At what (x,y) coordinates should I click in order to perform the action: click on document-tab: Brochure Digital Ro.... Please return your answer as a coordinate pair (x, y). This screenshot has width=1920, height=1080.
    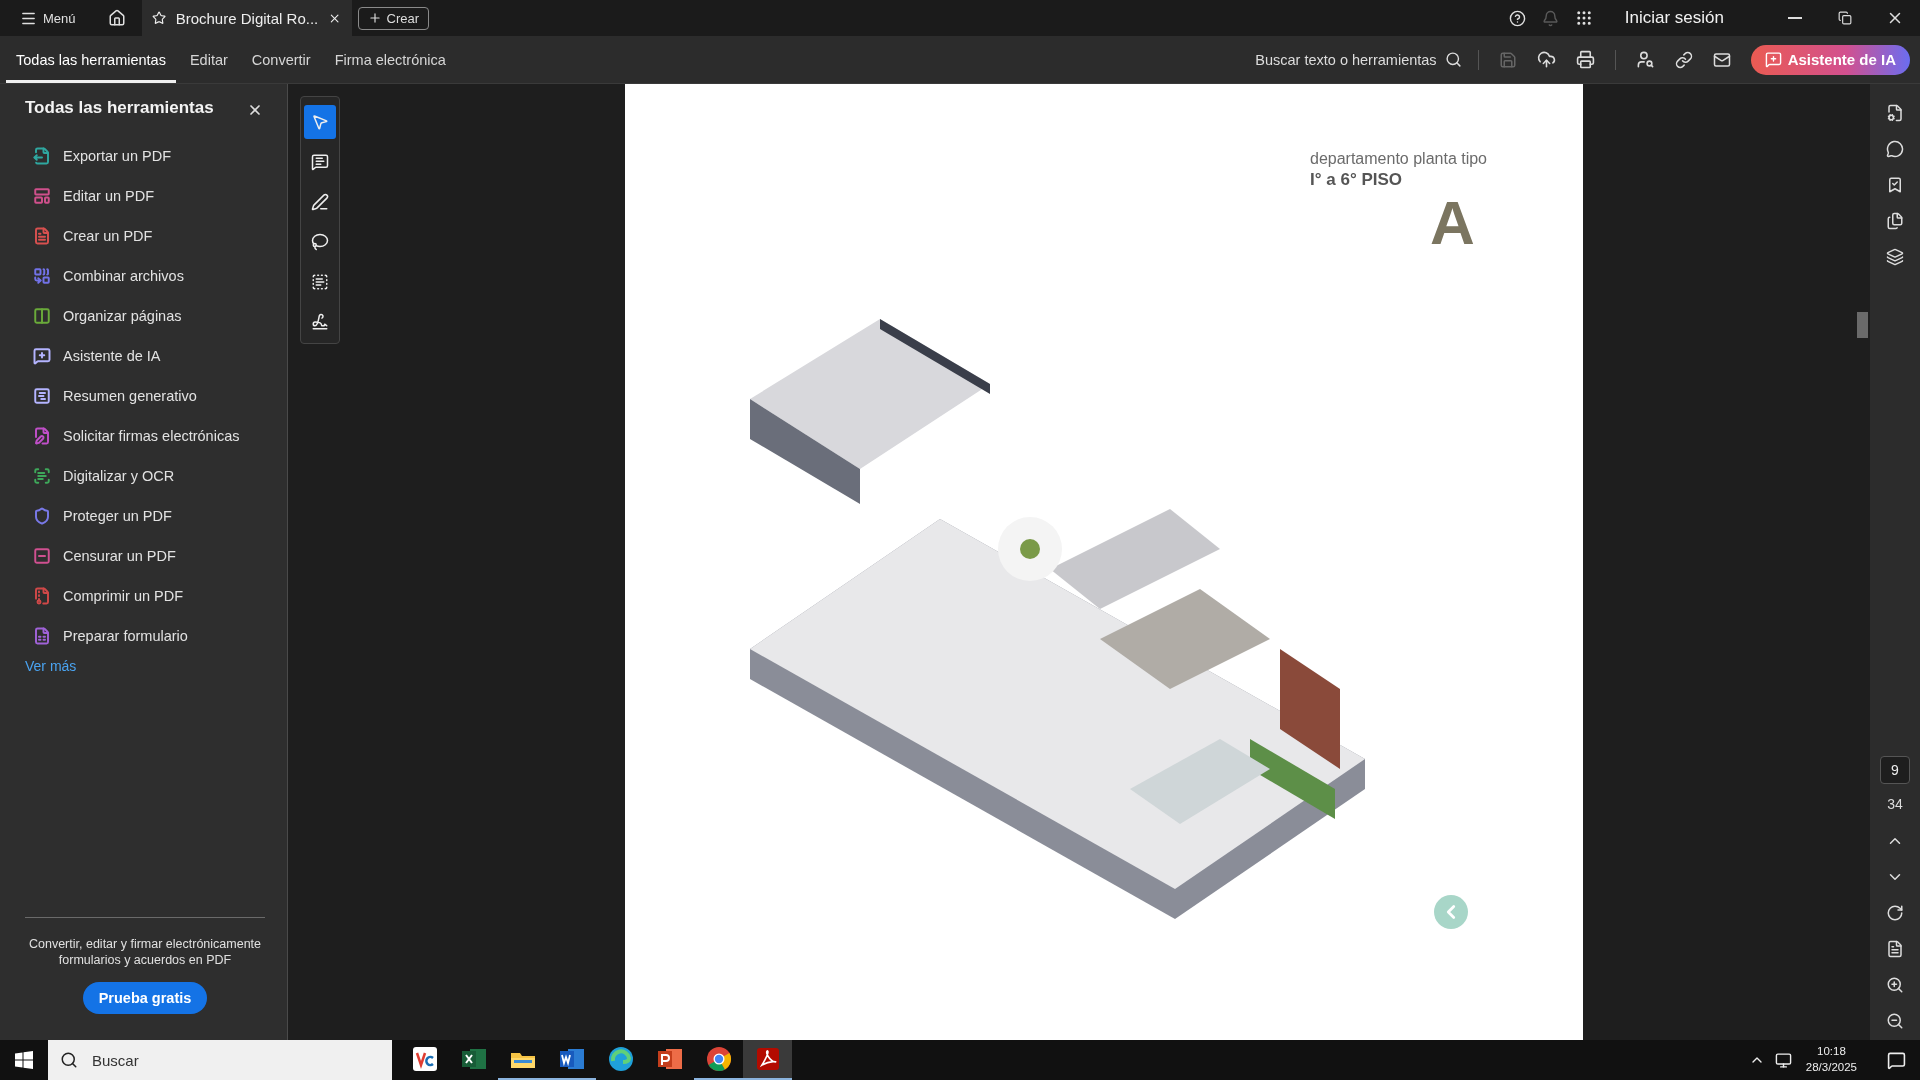
    Looking at the image, I should click on (246, 18).